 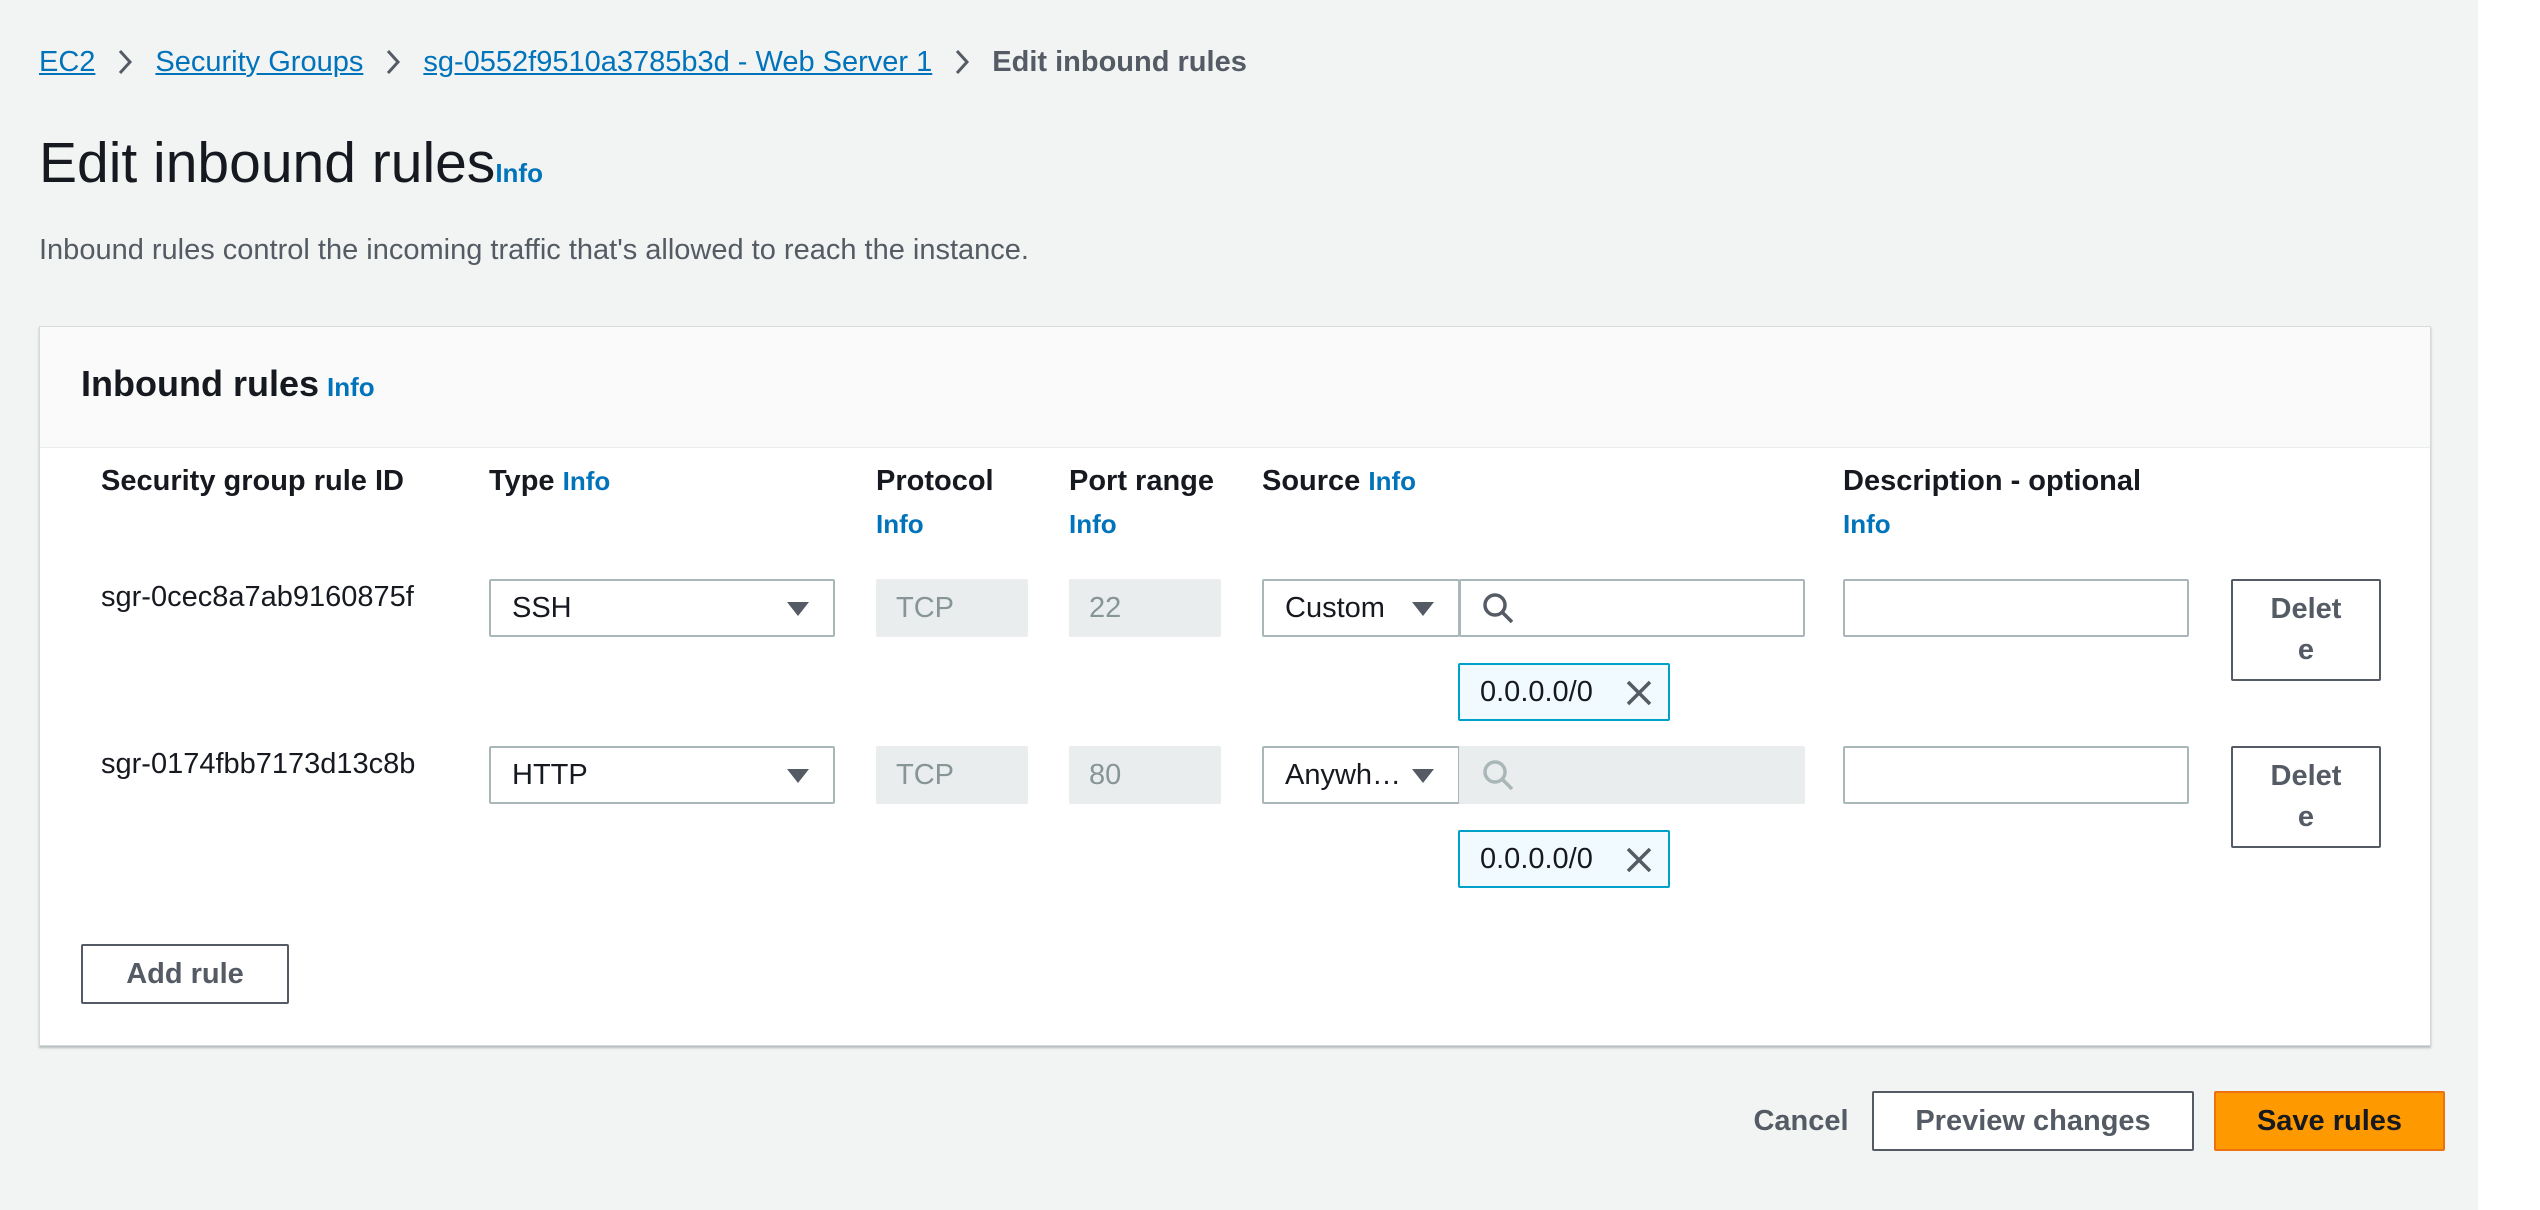 What do you see at coordinates (662, 608) in the screenshot?
I see `type-select: SSH` at bounding box center [662, 608].